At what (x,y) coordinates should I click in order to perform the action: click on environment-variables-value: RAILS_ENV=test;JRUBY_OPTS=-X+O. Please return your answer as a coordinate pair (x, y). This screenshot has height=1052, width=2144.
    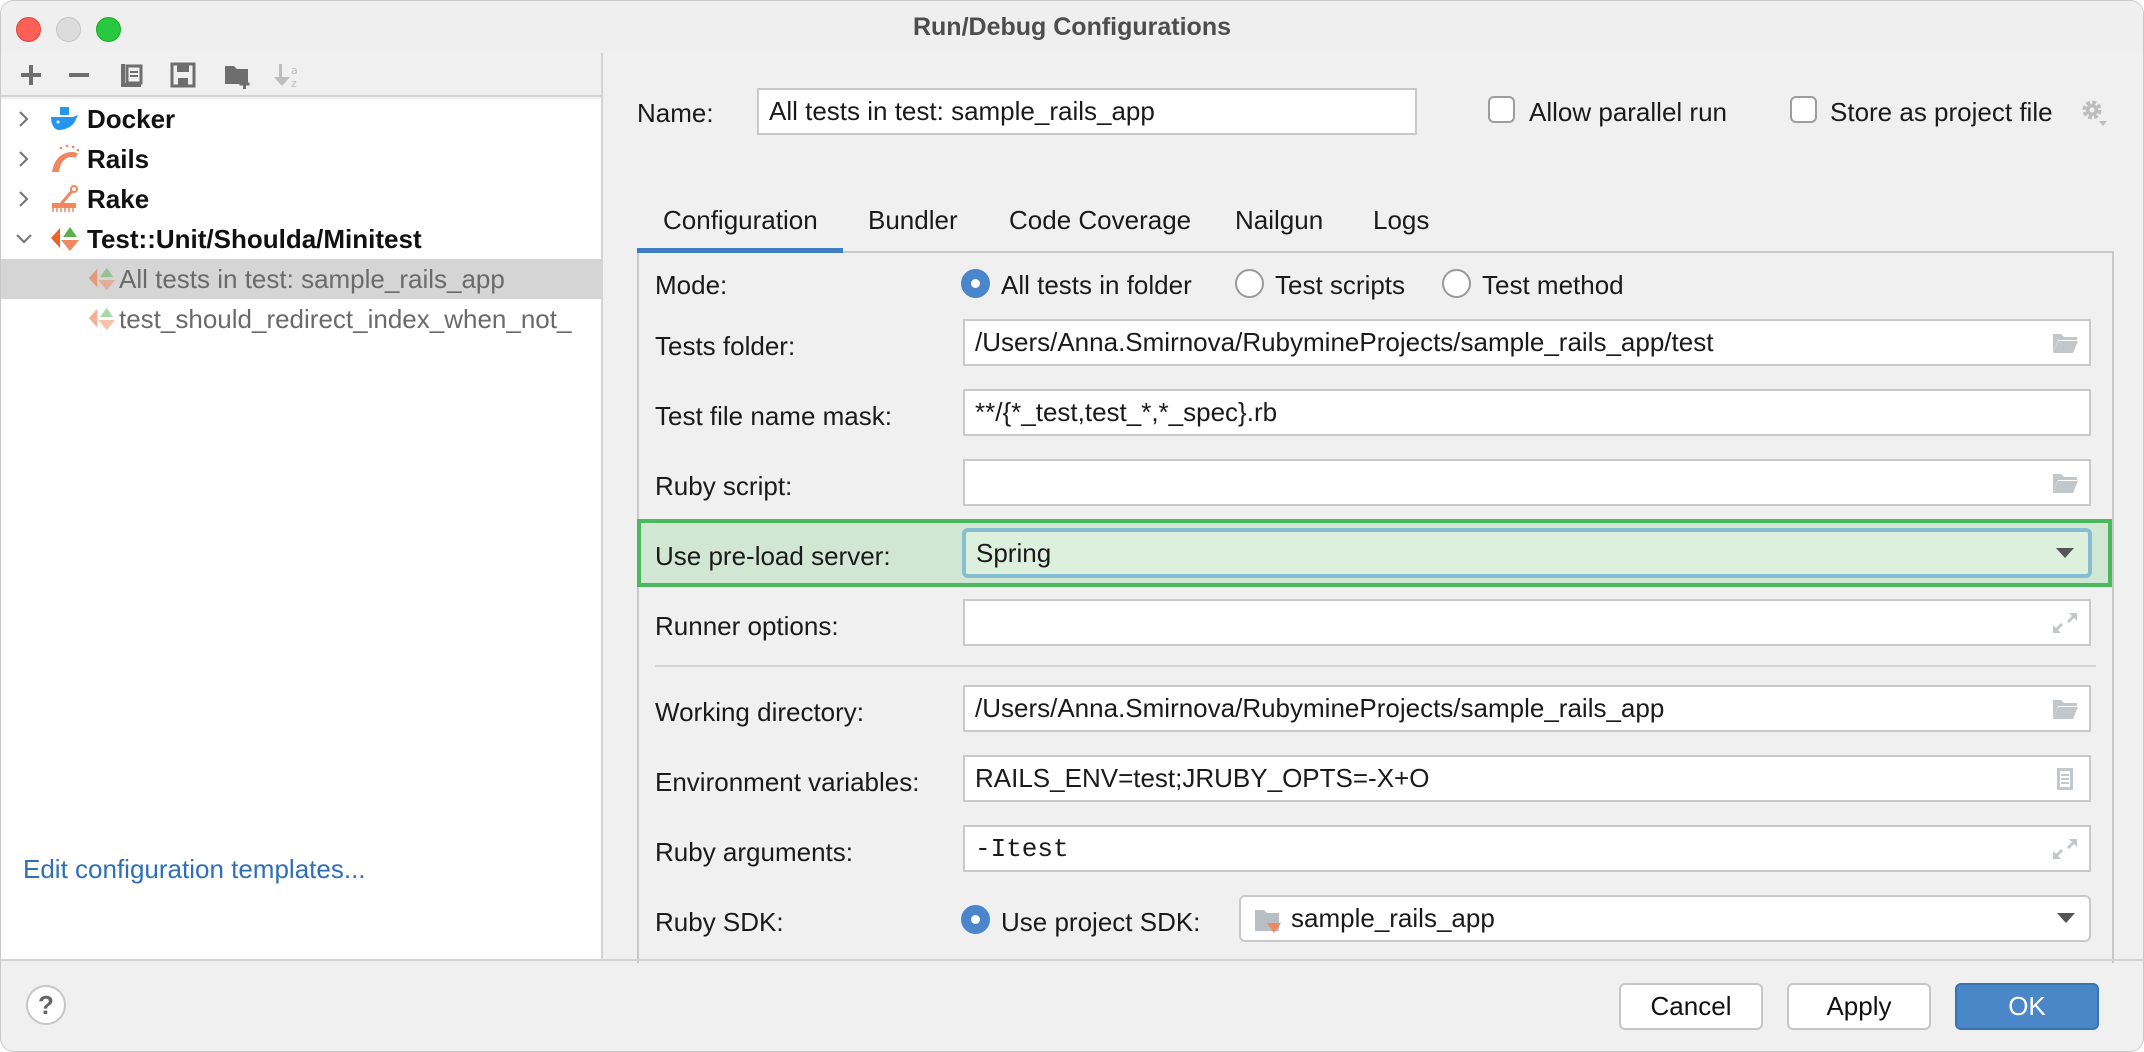
    Looking at the image, I should click on (1202, 778).